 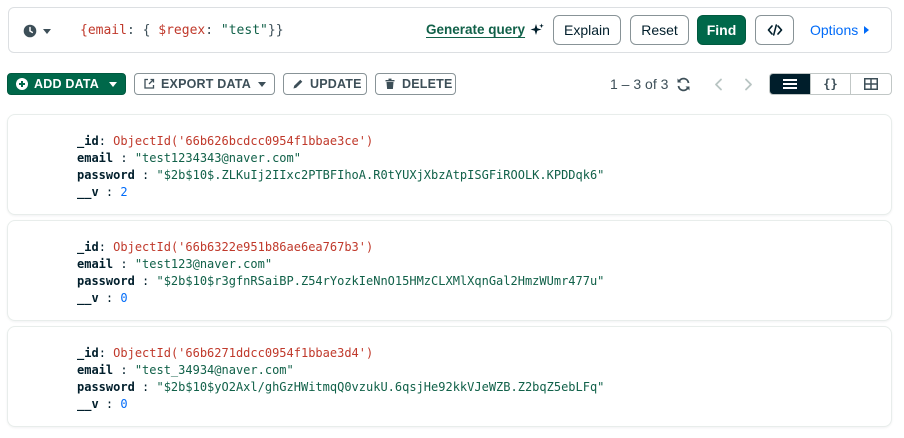 What do you see at coordinates (587, 30) in the screenshot?
I see `explain-button: Explain` at bounding box center [587, 30].